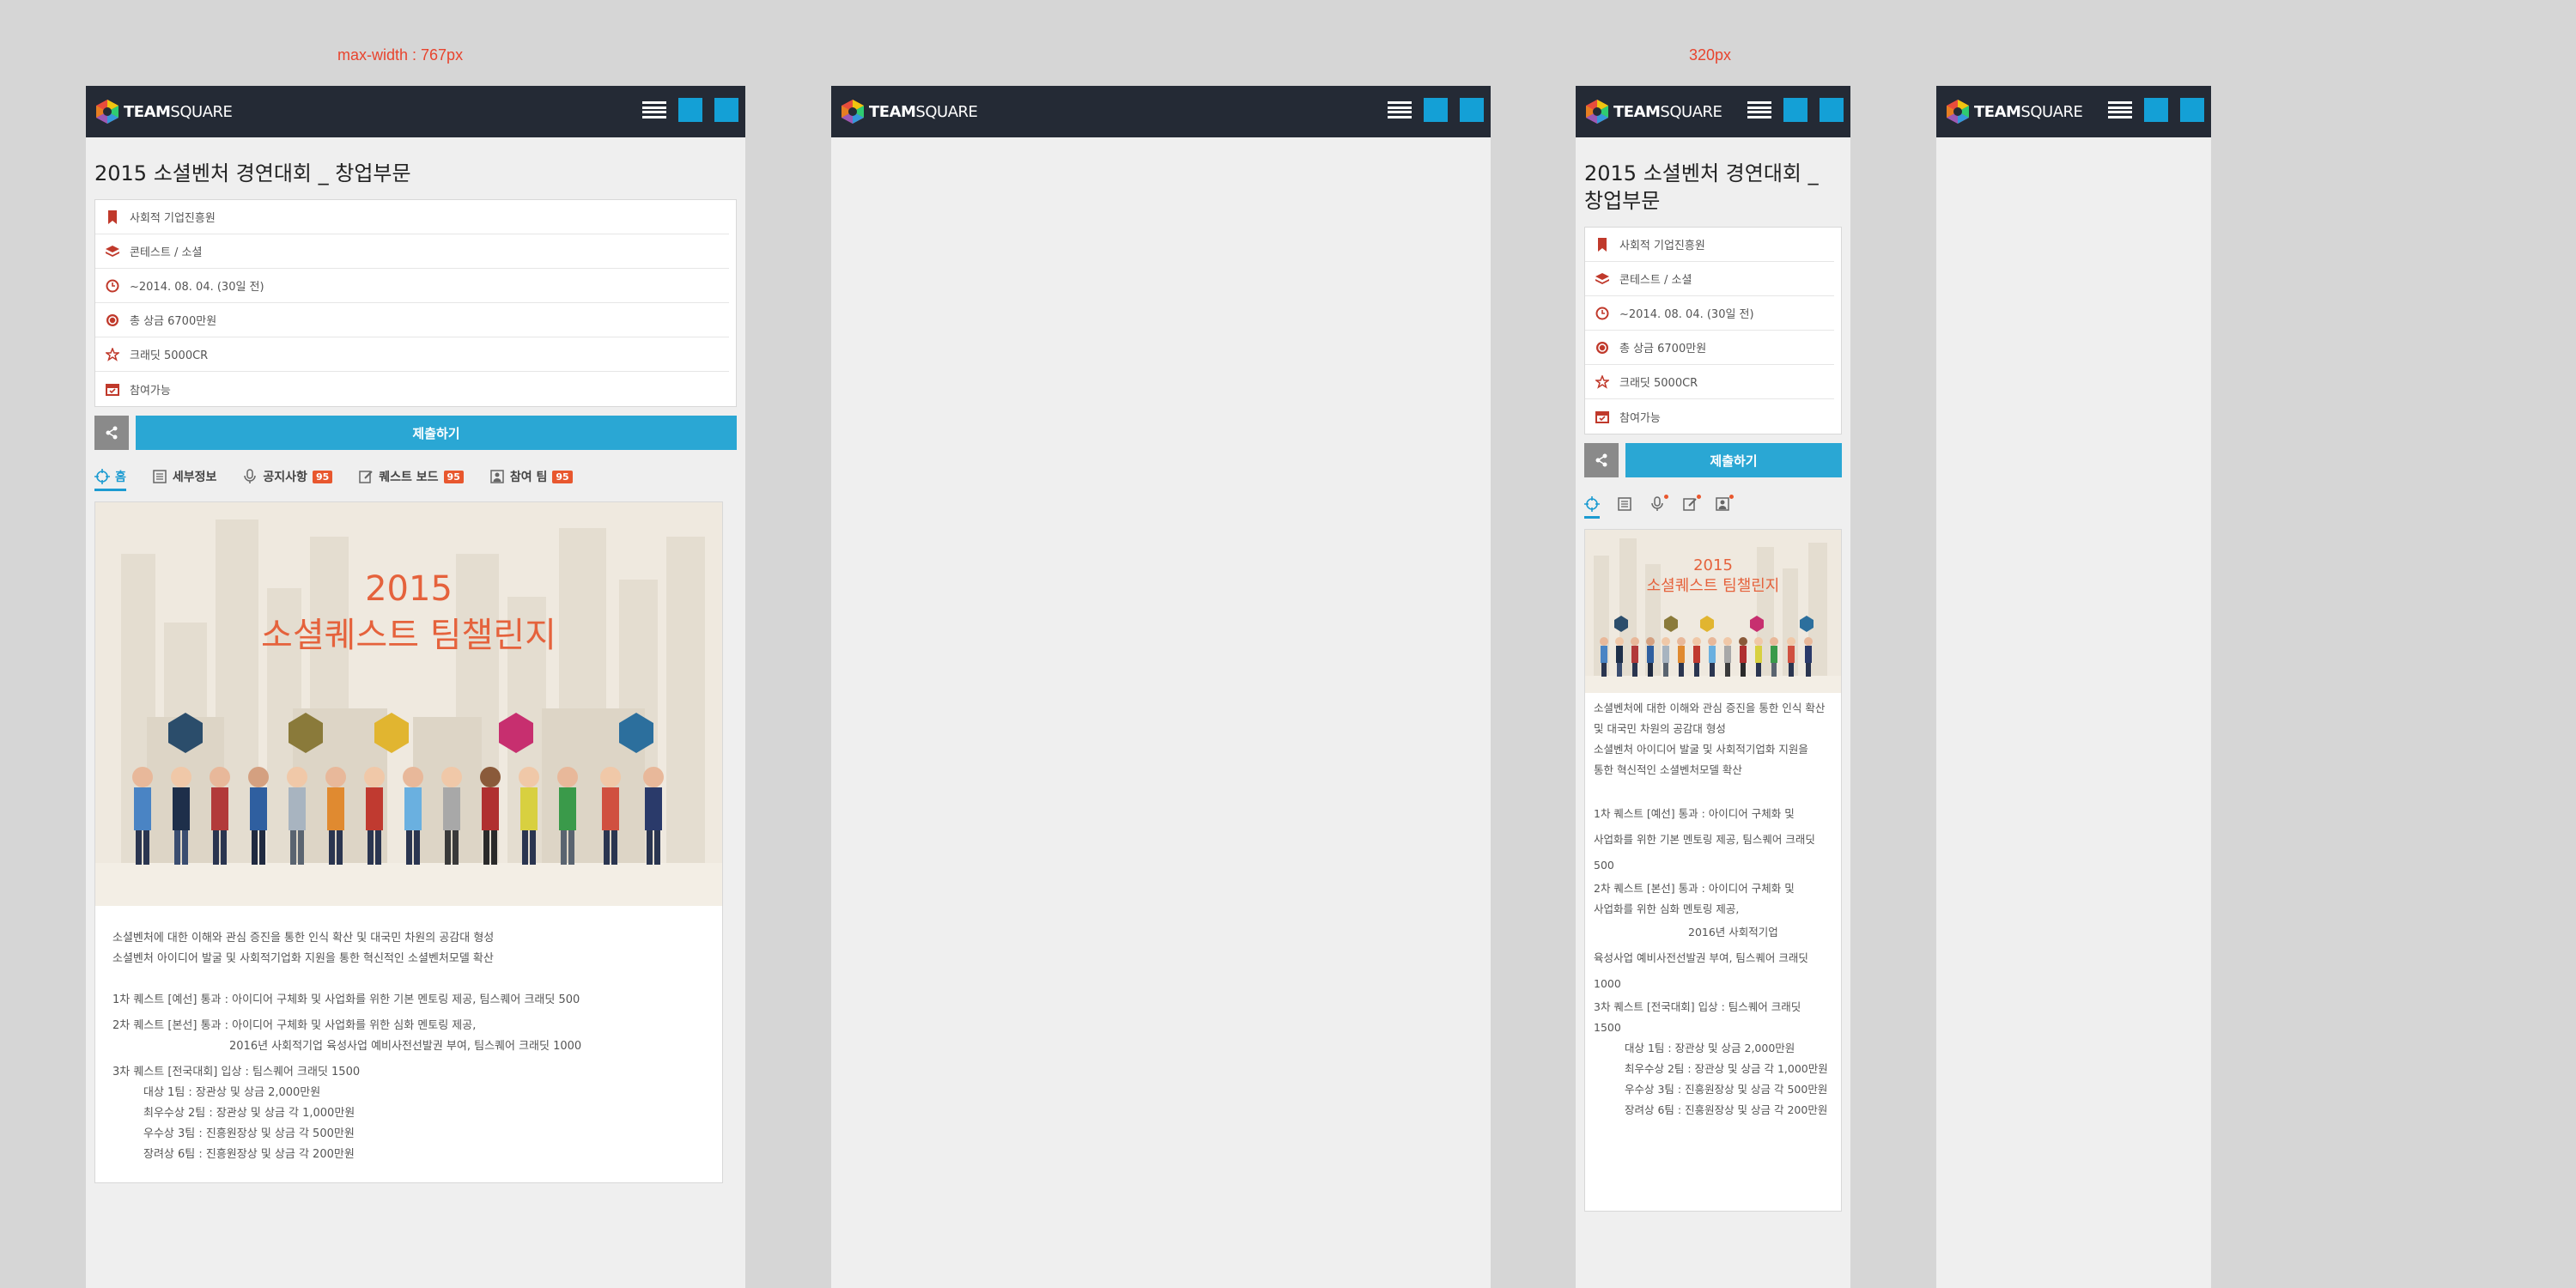 The image size is (2576, 1288). What do you see at coordinates (412, 355) in the screenshot?
I see `info-row-credit: 크래딧 5000CR` at bounding box center [412, 355].